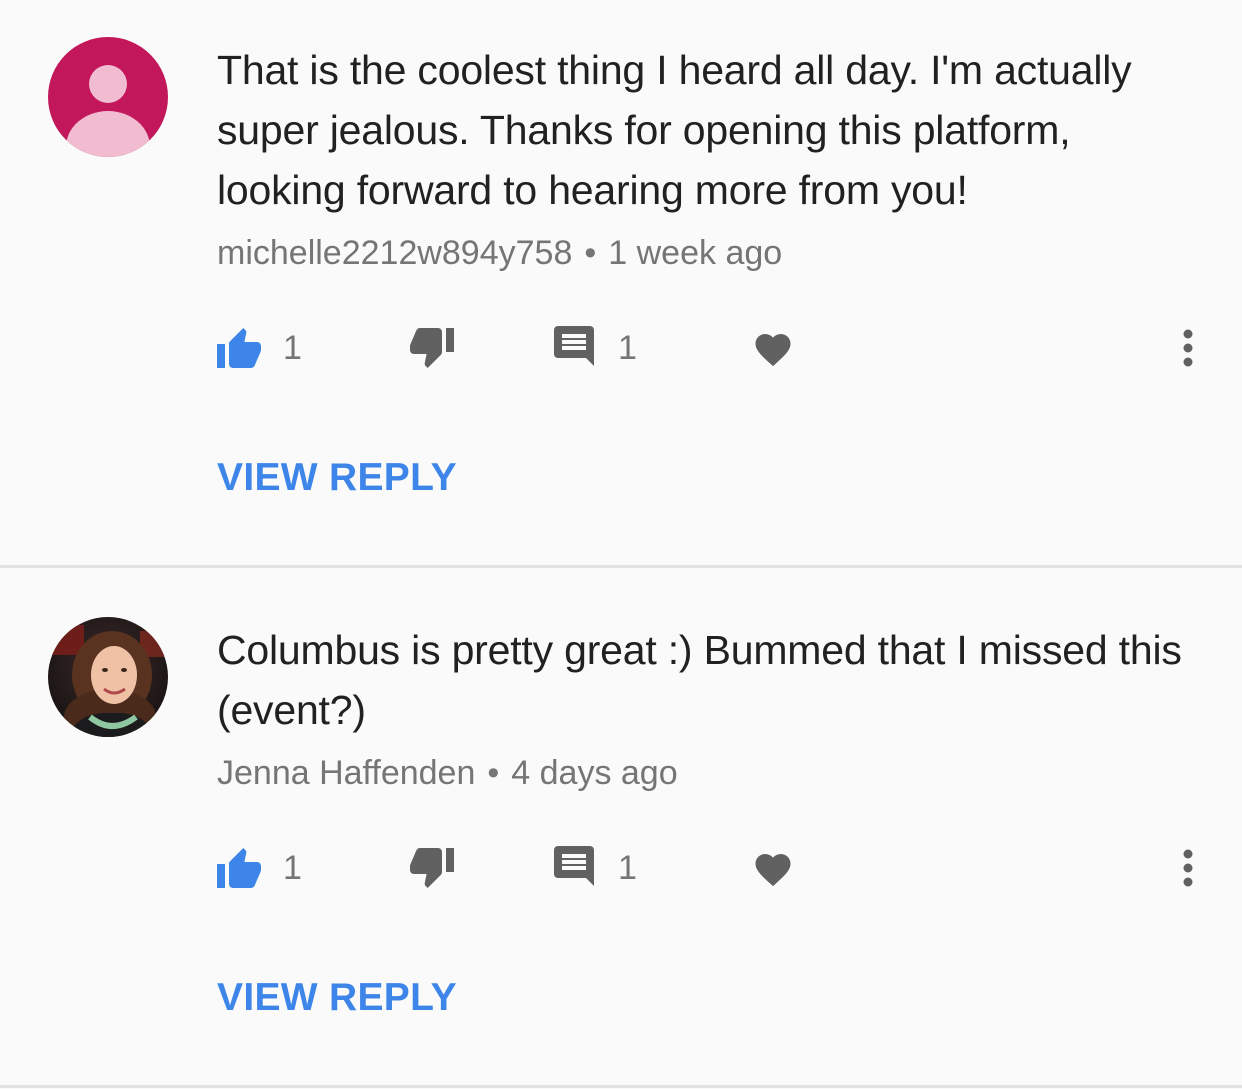 This screenshot has height=1089, width=1242. Describe the element at coordinates (394, 253) in the screenshot. I see `author-name: michelle2212w894y758` at that location.